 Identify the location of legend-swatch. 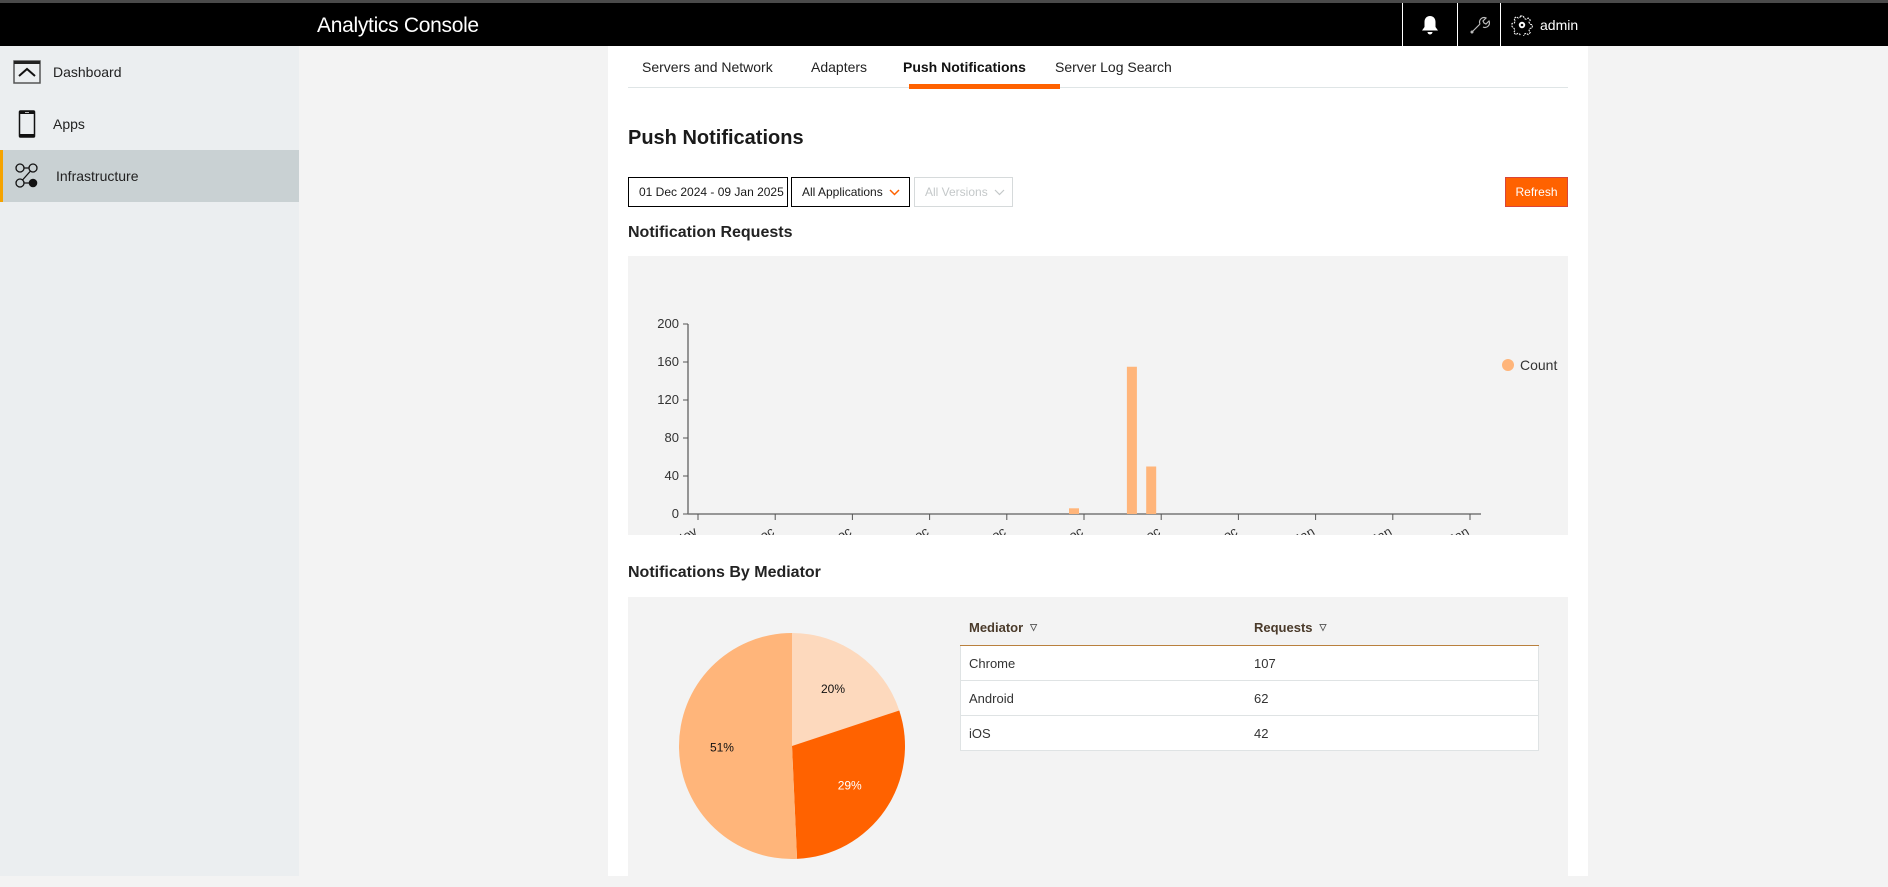
(1508, 365).